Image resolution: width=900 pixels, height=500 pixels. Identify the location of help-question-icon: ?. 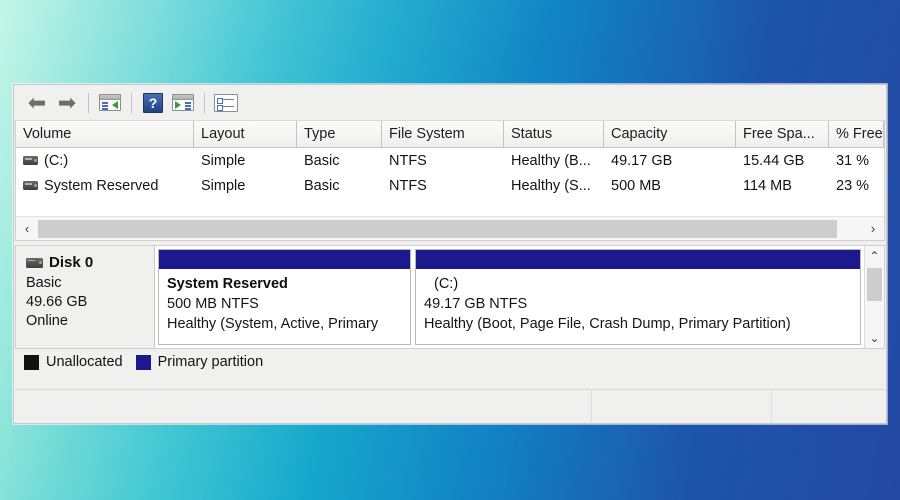
(153, 102).